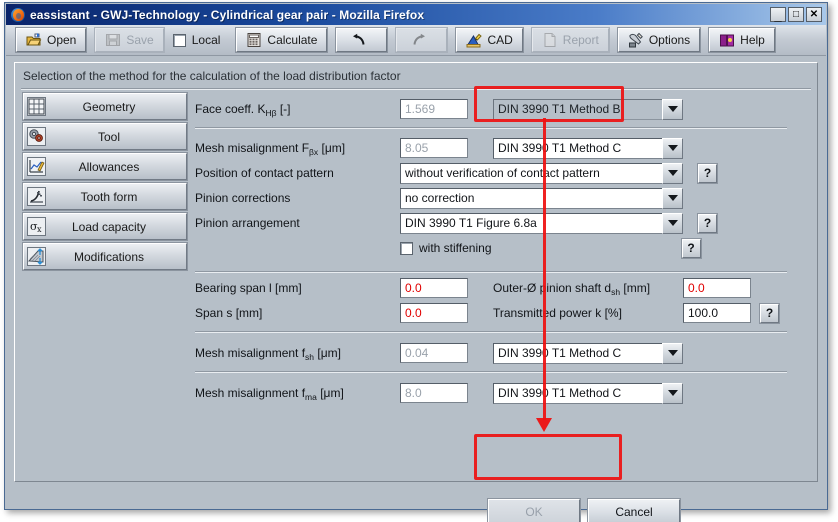 This screenshot has height=522, width=838. Describe the element at coordinates (51, 40) in the screenshot. I see `open-button: Open` at that location.